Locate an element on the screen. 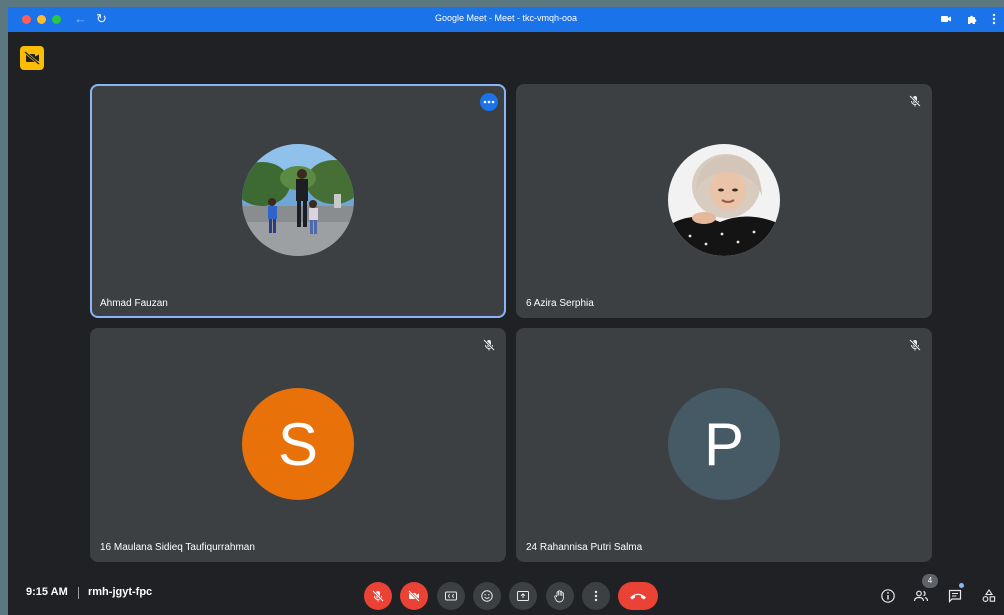  raise-hand-button is located at coordinates (560, 596).